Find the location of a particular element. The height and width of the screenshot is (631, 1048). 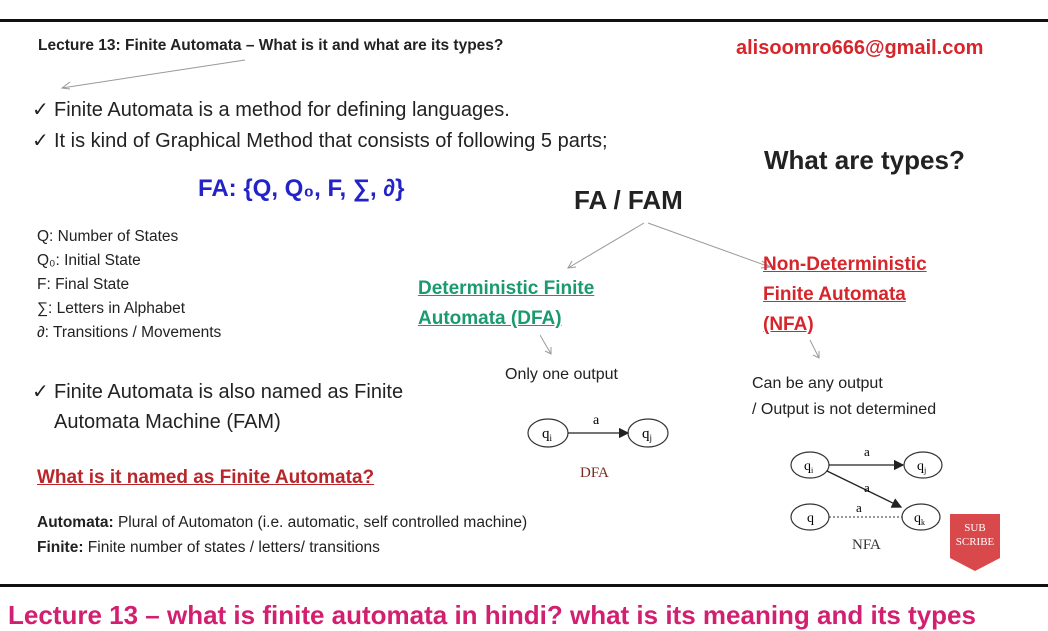

tree-root: FA / FAM is located at coordinates (628, 200).